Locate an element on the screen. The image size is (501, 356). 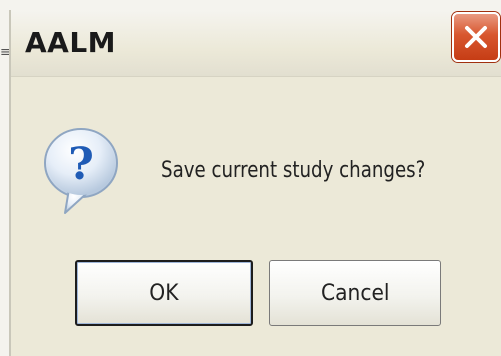
cancel-button-label: Cancel is located at coordinates (355, 293).